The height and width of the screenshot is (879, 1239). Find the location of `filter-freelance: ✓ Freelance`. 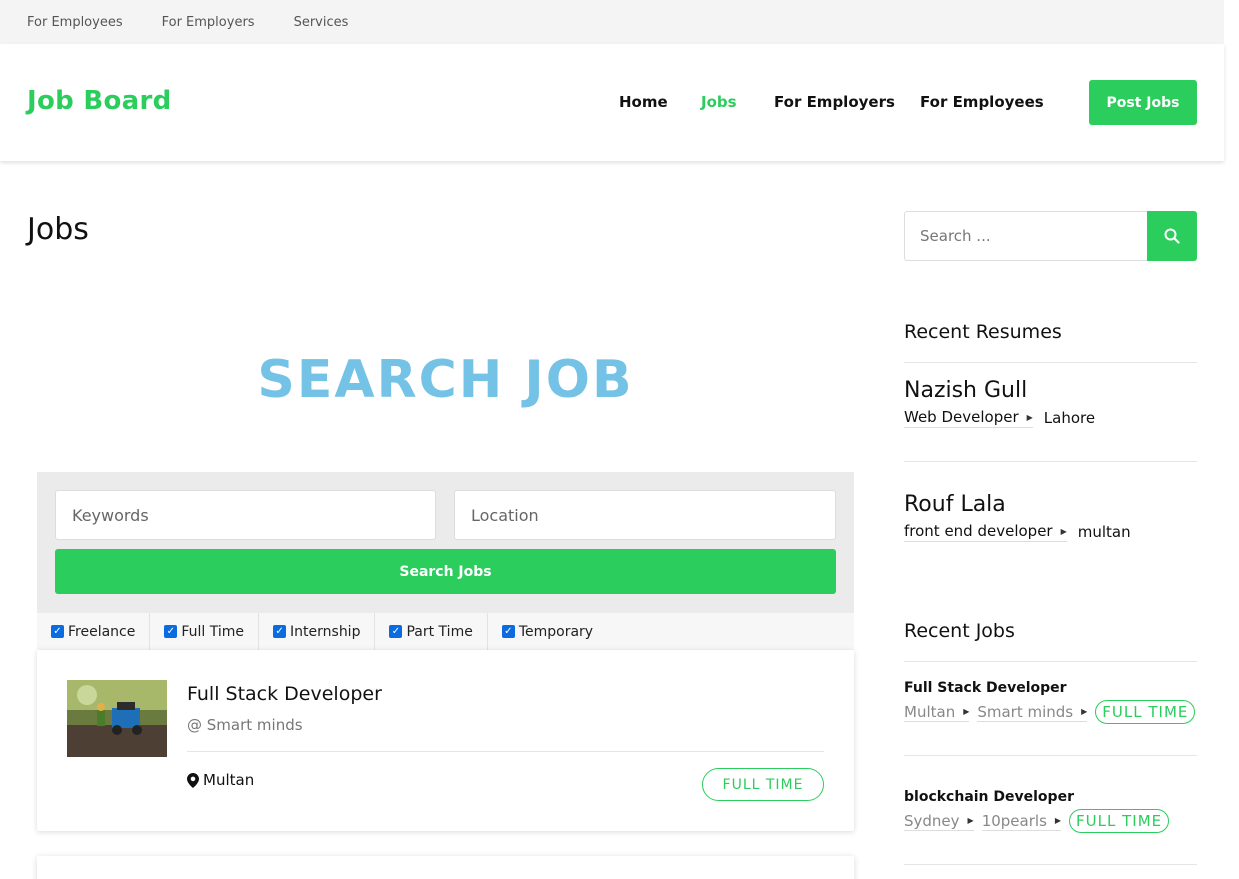

filter-freelance: ✓ Freelance is located at coordinates (94, 631).